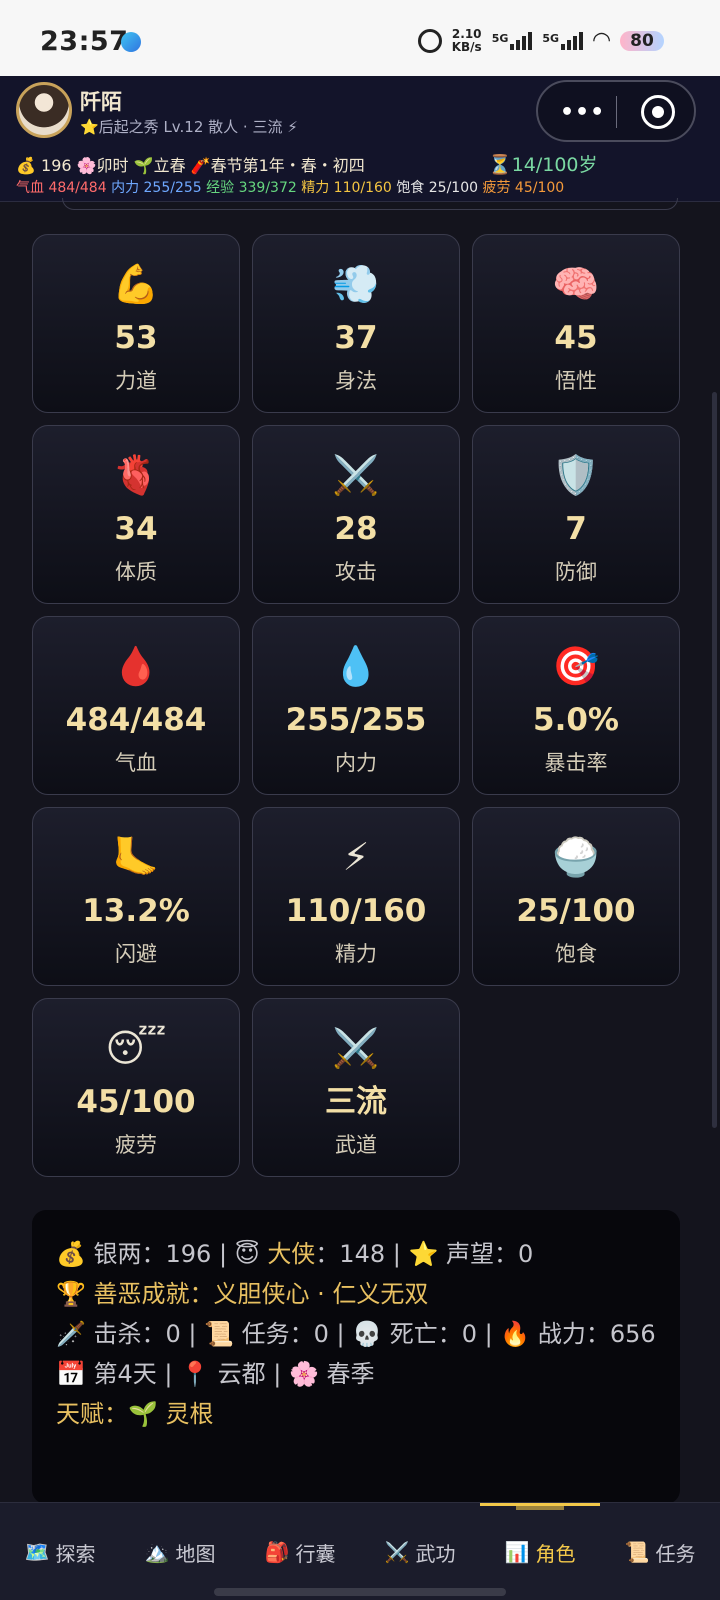 The height and width of the screenshot is (1600, 720). What do you see at coordinates (576, 338) in the screenshot?
I see `stat-value: 45` at bounding box center [576, 338].